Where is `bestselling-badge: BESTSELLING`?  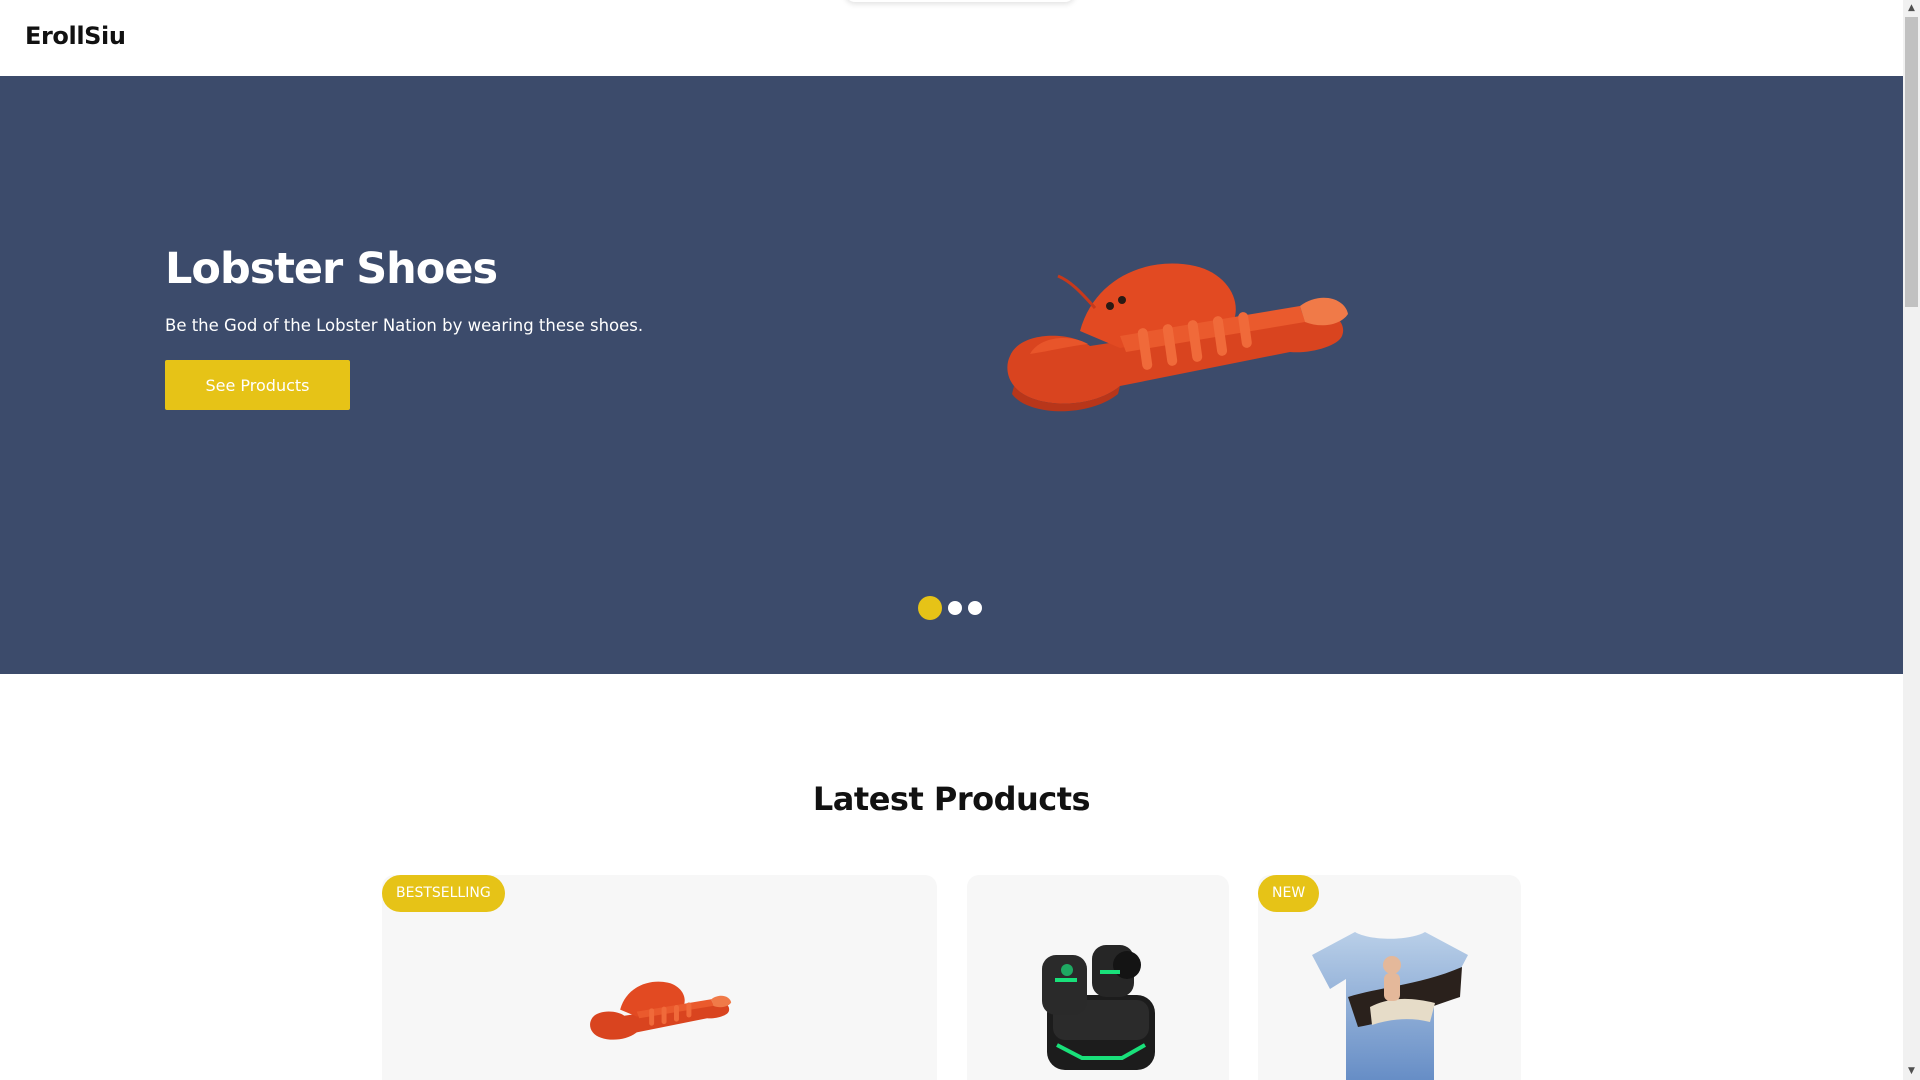 bestselling-badge: BESTSELLING is located at coordinates (443, 893).